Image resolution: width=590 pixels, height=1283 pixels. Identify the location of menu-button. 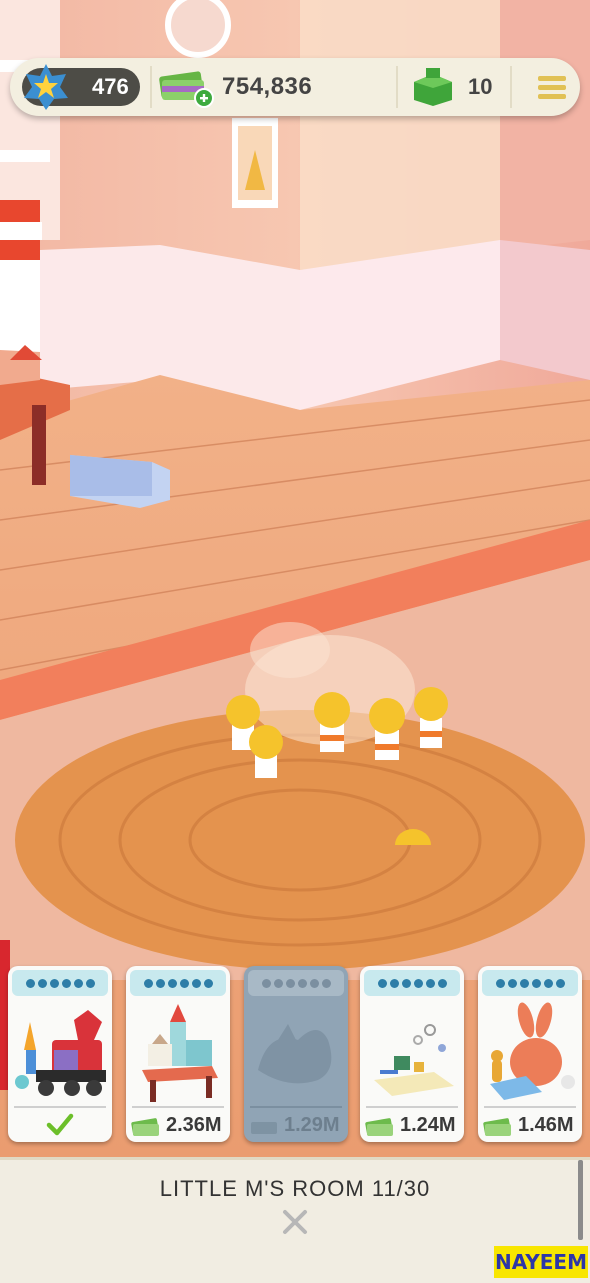
(551, 87).